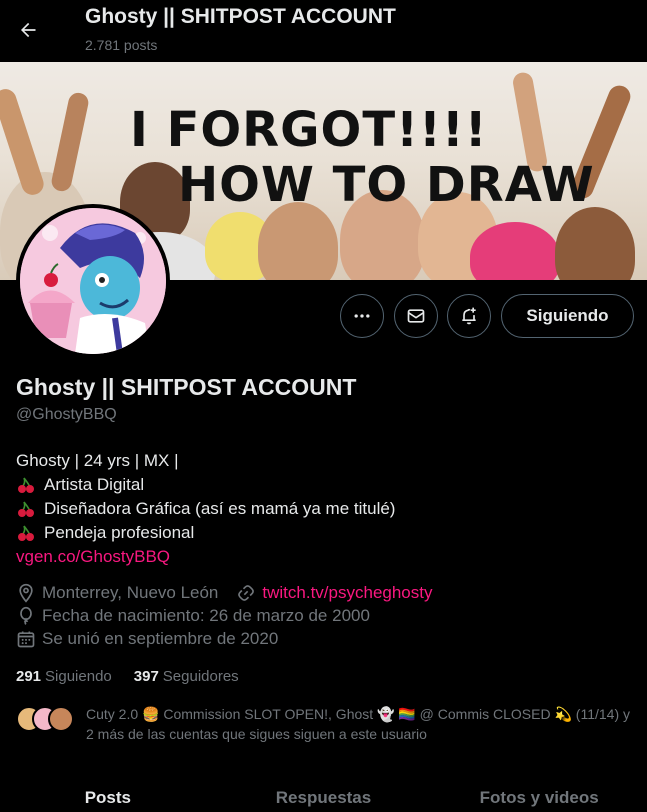 Image resolution: width=647 pixels, height=812 pixels. What do you see at coordinates (205, 485) in the screenshot?
I see `bio-line: Artista Digital` at bounding box center [205, 485].